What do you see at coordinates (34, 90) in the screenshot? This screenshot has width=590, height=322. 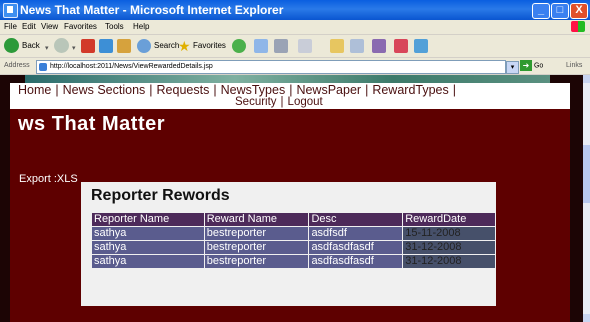 I see `nav-home: Home` at bounding box center [34, 90].